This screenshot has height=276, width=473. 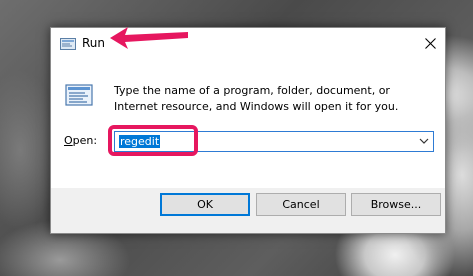 What do you see at coordinates (301, 204) in the screenshot?
I see `cancel-button: Cancel` at bounding box center [301, 204].